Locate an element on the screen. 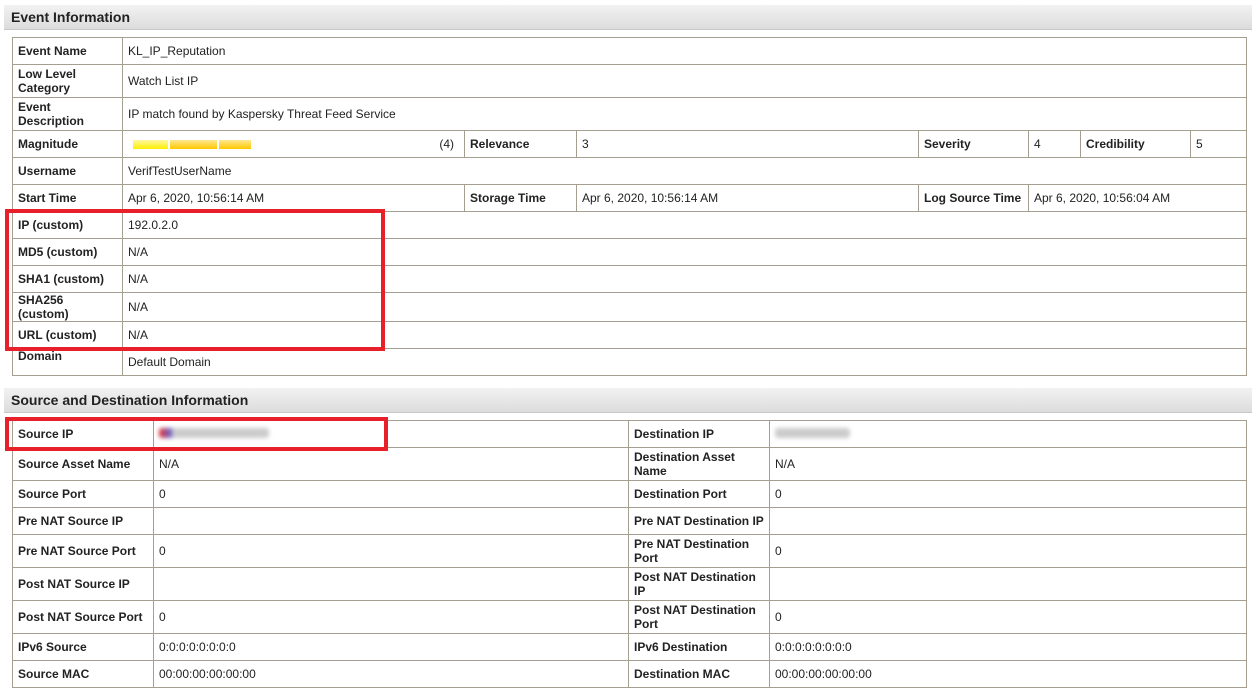 The width and height of the screenshot is (1257, 690). field-label: Post NAT Destination Port is located at coordinates (699, 617).